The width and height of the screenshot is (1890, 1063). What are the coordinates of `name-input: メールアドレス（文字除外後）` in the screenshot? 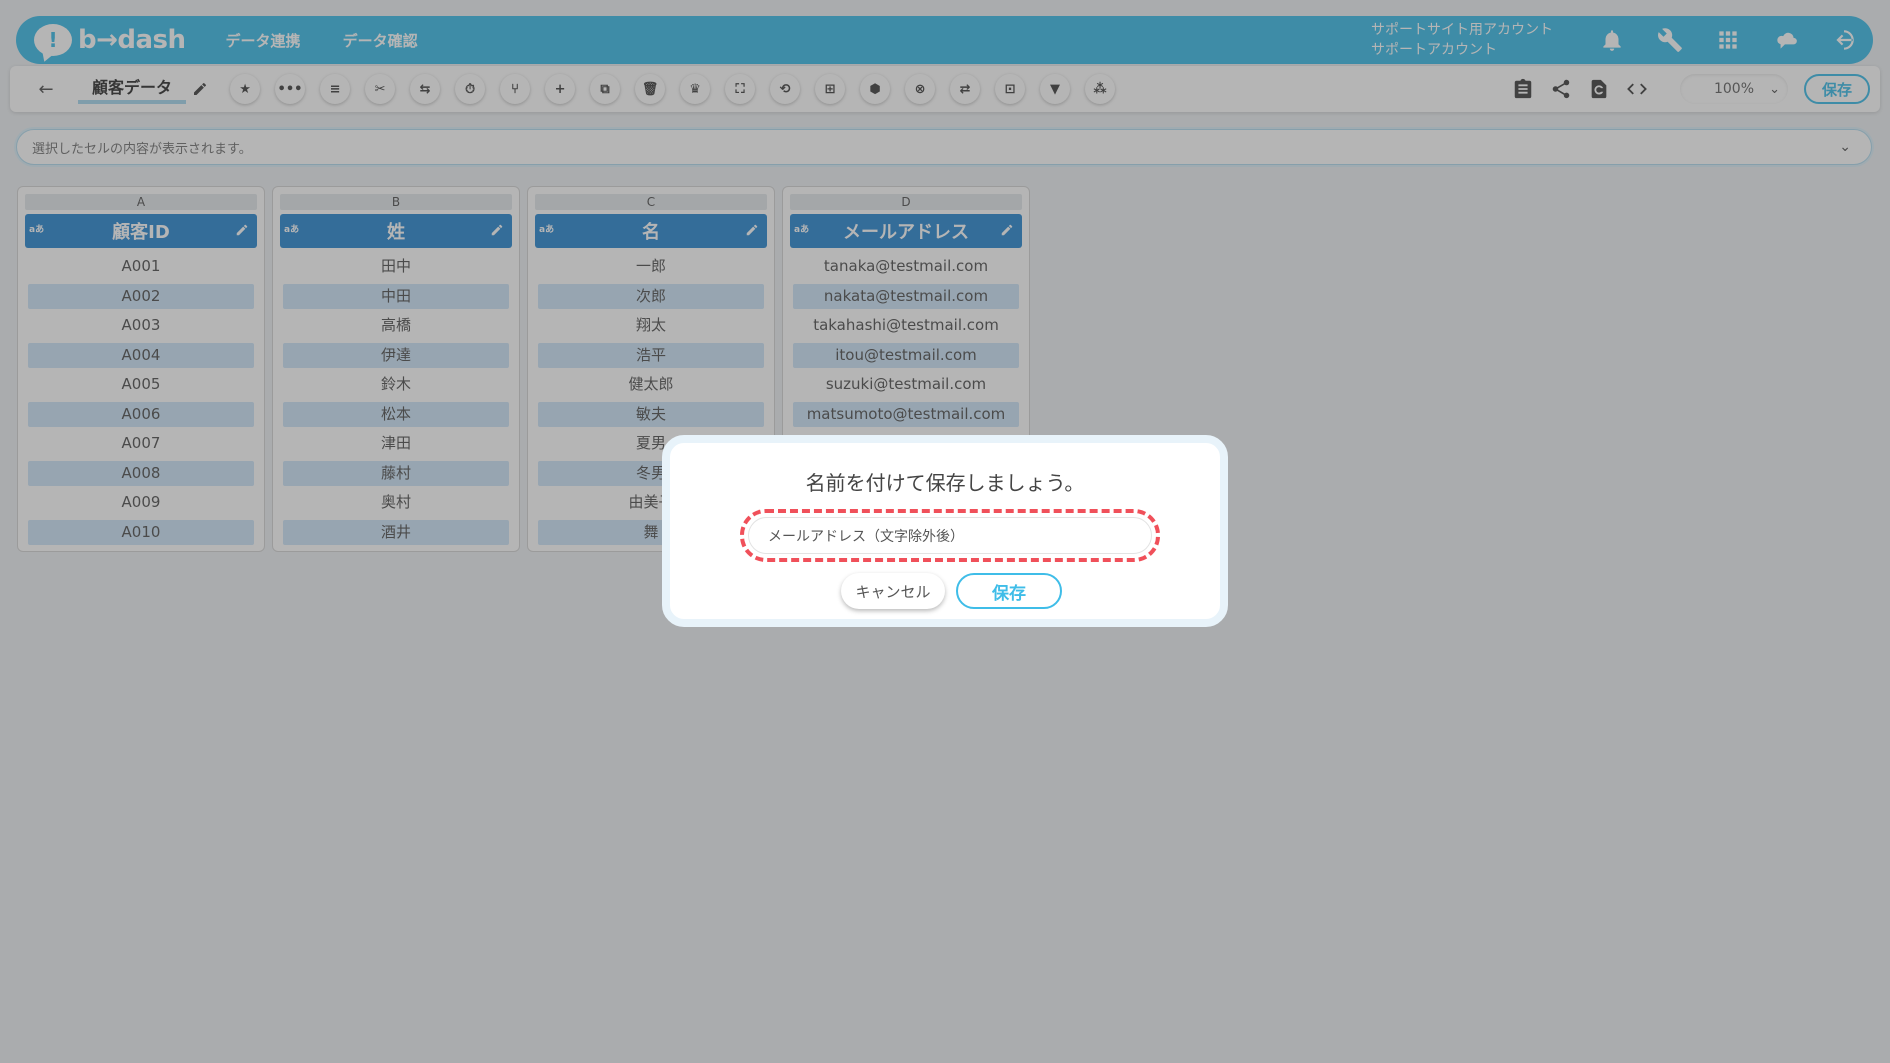 It's located at (950, 535).